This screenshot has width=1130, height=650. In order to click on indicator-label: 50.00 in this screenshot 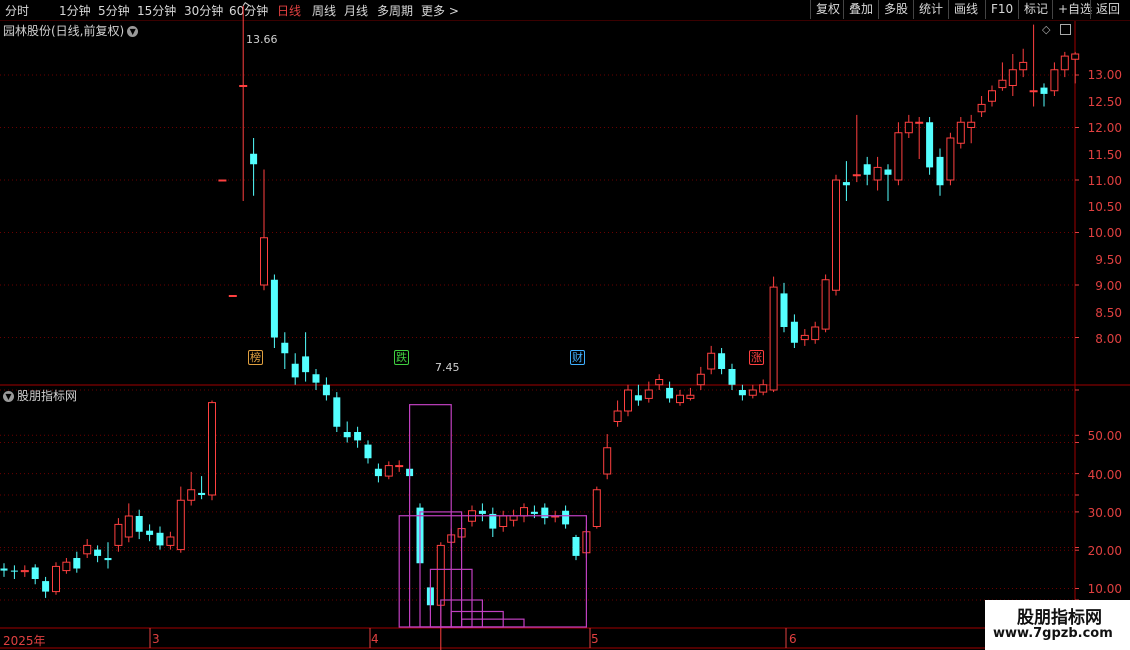, I will do `click(1104, 436)`.